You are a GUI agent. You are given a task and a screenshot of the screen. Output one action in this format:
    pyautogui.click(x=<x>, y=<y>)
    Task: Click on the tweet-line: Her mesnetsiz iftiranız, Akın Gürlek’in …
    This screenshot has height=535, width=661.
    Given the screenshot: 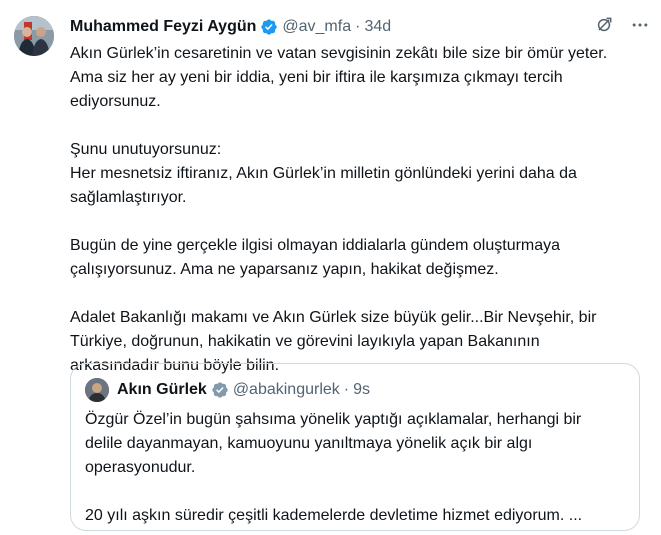 What is the action you would take?
    pyautogui.click(x=323, y=173)
    